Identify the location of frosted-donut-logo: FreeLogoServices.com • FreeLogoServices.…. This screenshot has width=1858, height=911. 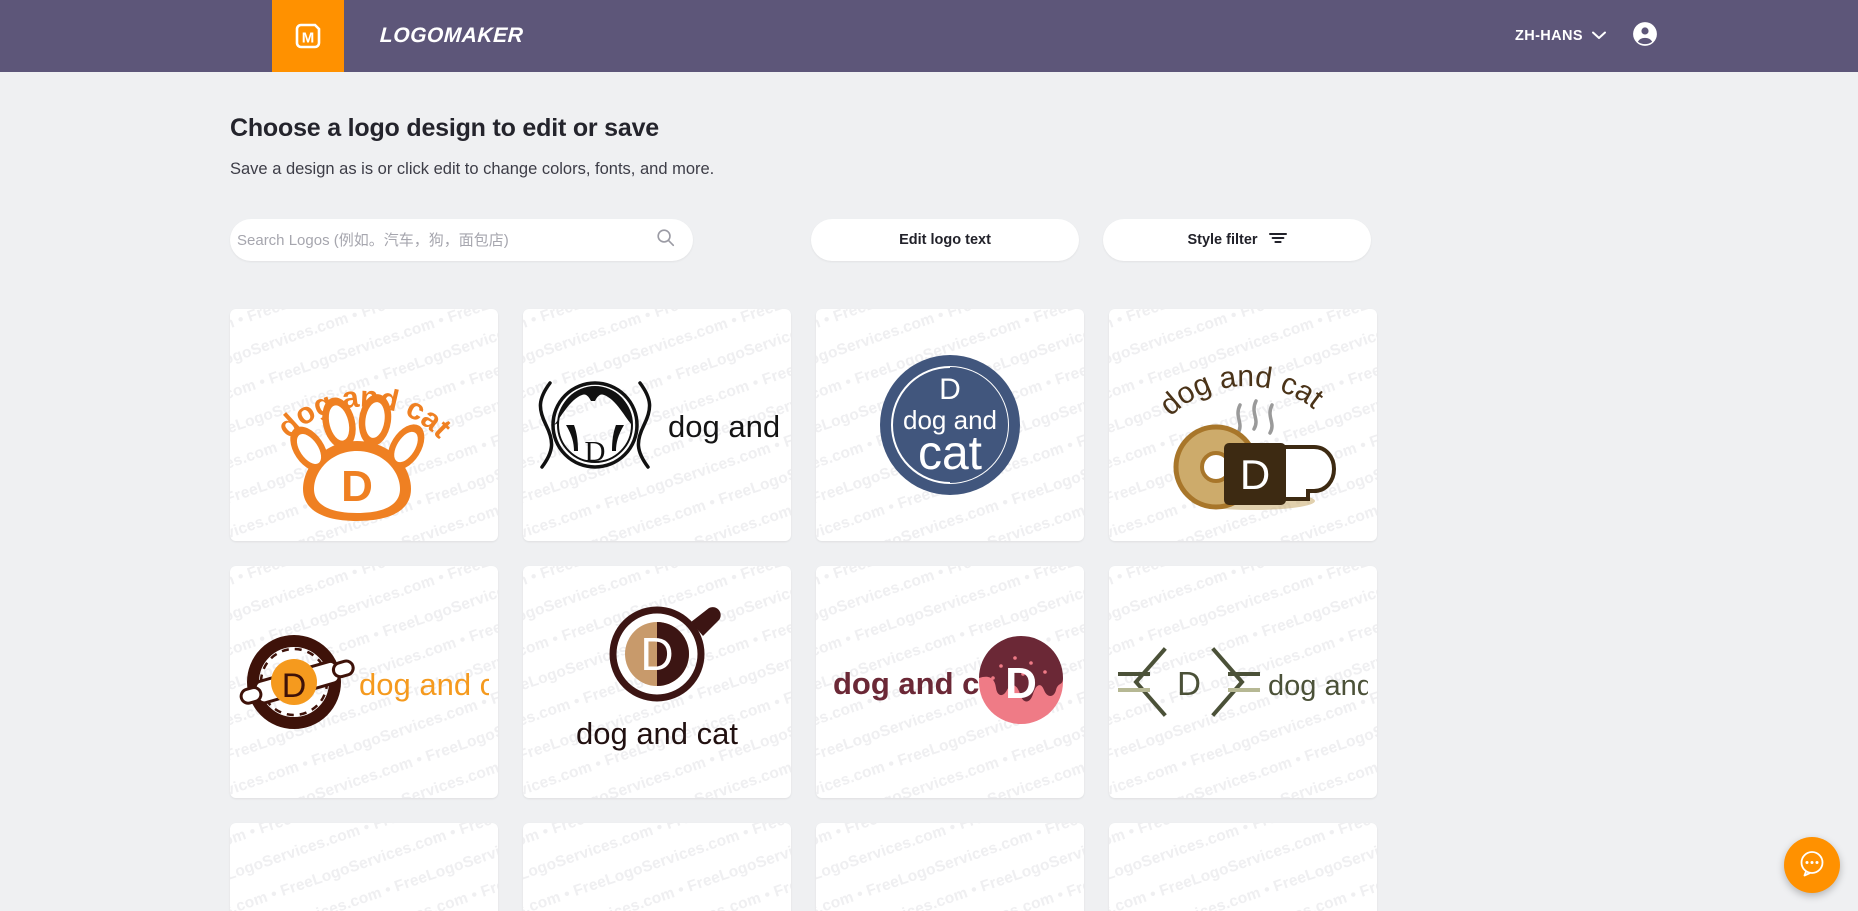
(950, 682).